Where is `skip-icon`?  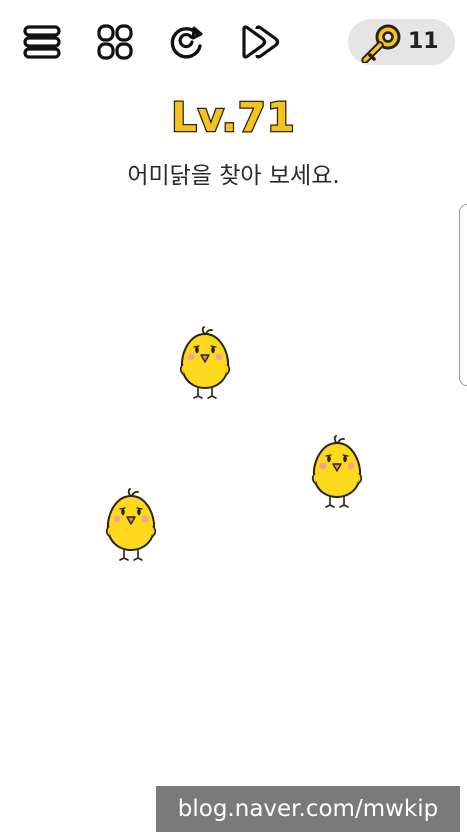 skip-icon is located at coordinates (261, 42).